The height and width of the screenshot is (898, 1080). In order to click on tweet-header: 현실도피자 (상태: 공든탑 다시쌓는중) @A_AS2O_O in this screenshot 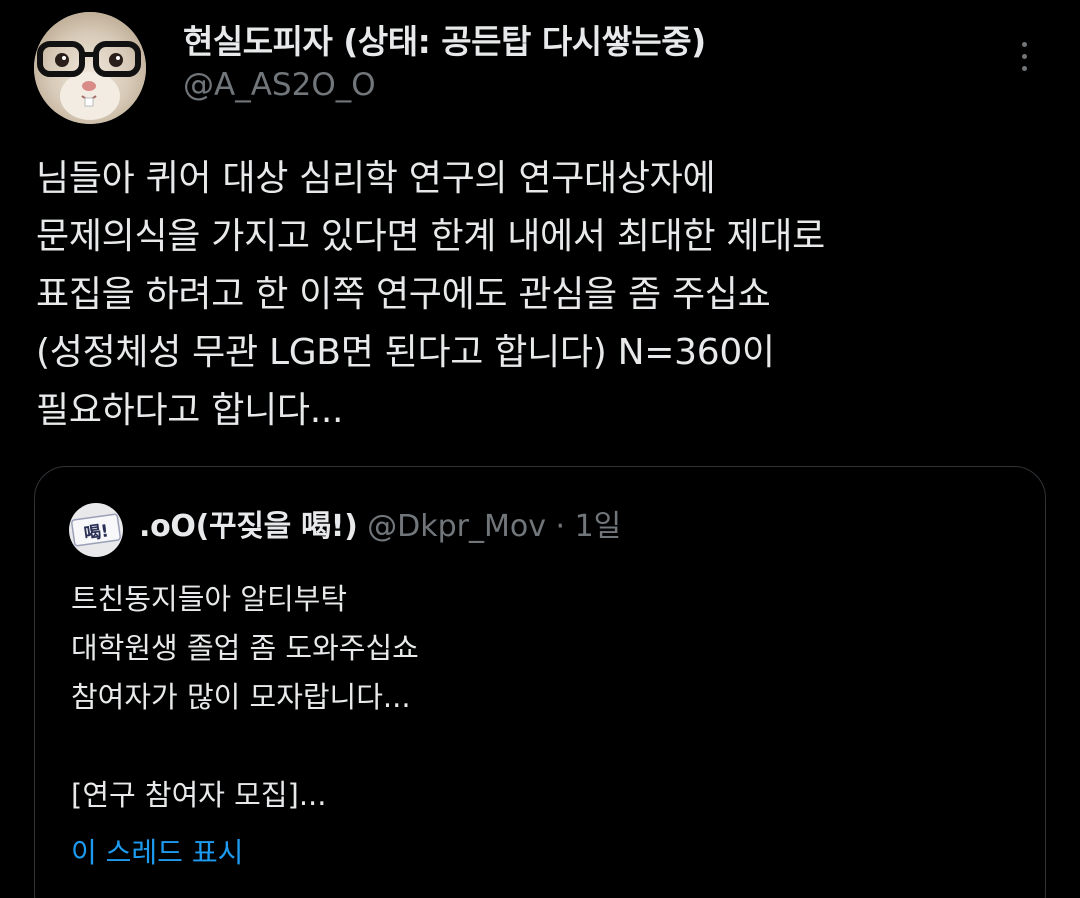, I will do `click(444, 63)`.